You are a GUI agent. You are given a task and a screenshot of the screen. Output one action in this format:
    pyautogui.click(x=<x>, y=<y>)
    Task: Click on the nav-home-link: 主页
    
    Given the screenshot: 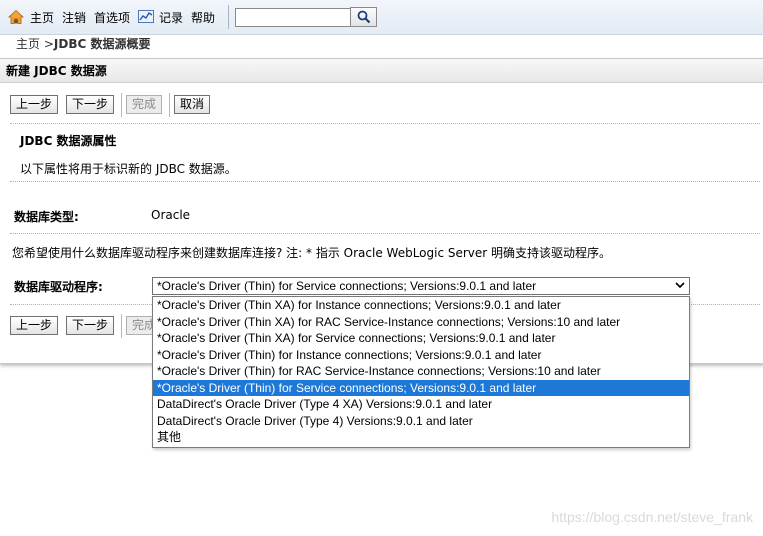 What is the action you would take?
    pyautogui.click(x=42, y=18)
    